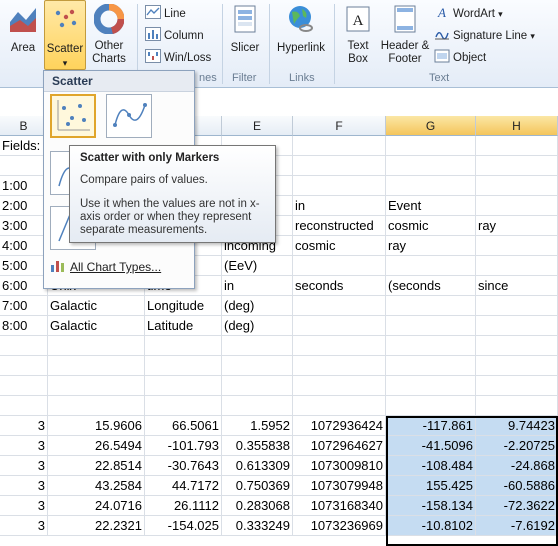 Image resolution: width=558 pixels, height=546 pixels. I want to click on hyperlink-button: Hyperlink, so click(301, 35).